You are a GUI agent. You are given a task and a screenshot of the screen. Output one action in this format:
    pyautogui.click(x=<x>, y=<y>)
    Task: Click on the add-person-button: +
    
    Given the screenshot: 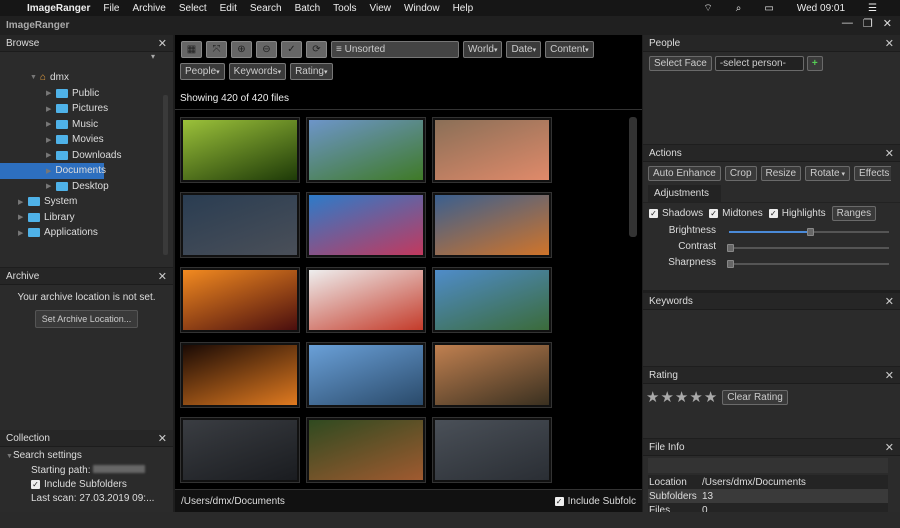 What is the action you would take?
    pyautogui.click(x=814, y=63)
    